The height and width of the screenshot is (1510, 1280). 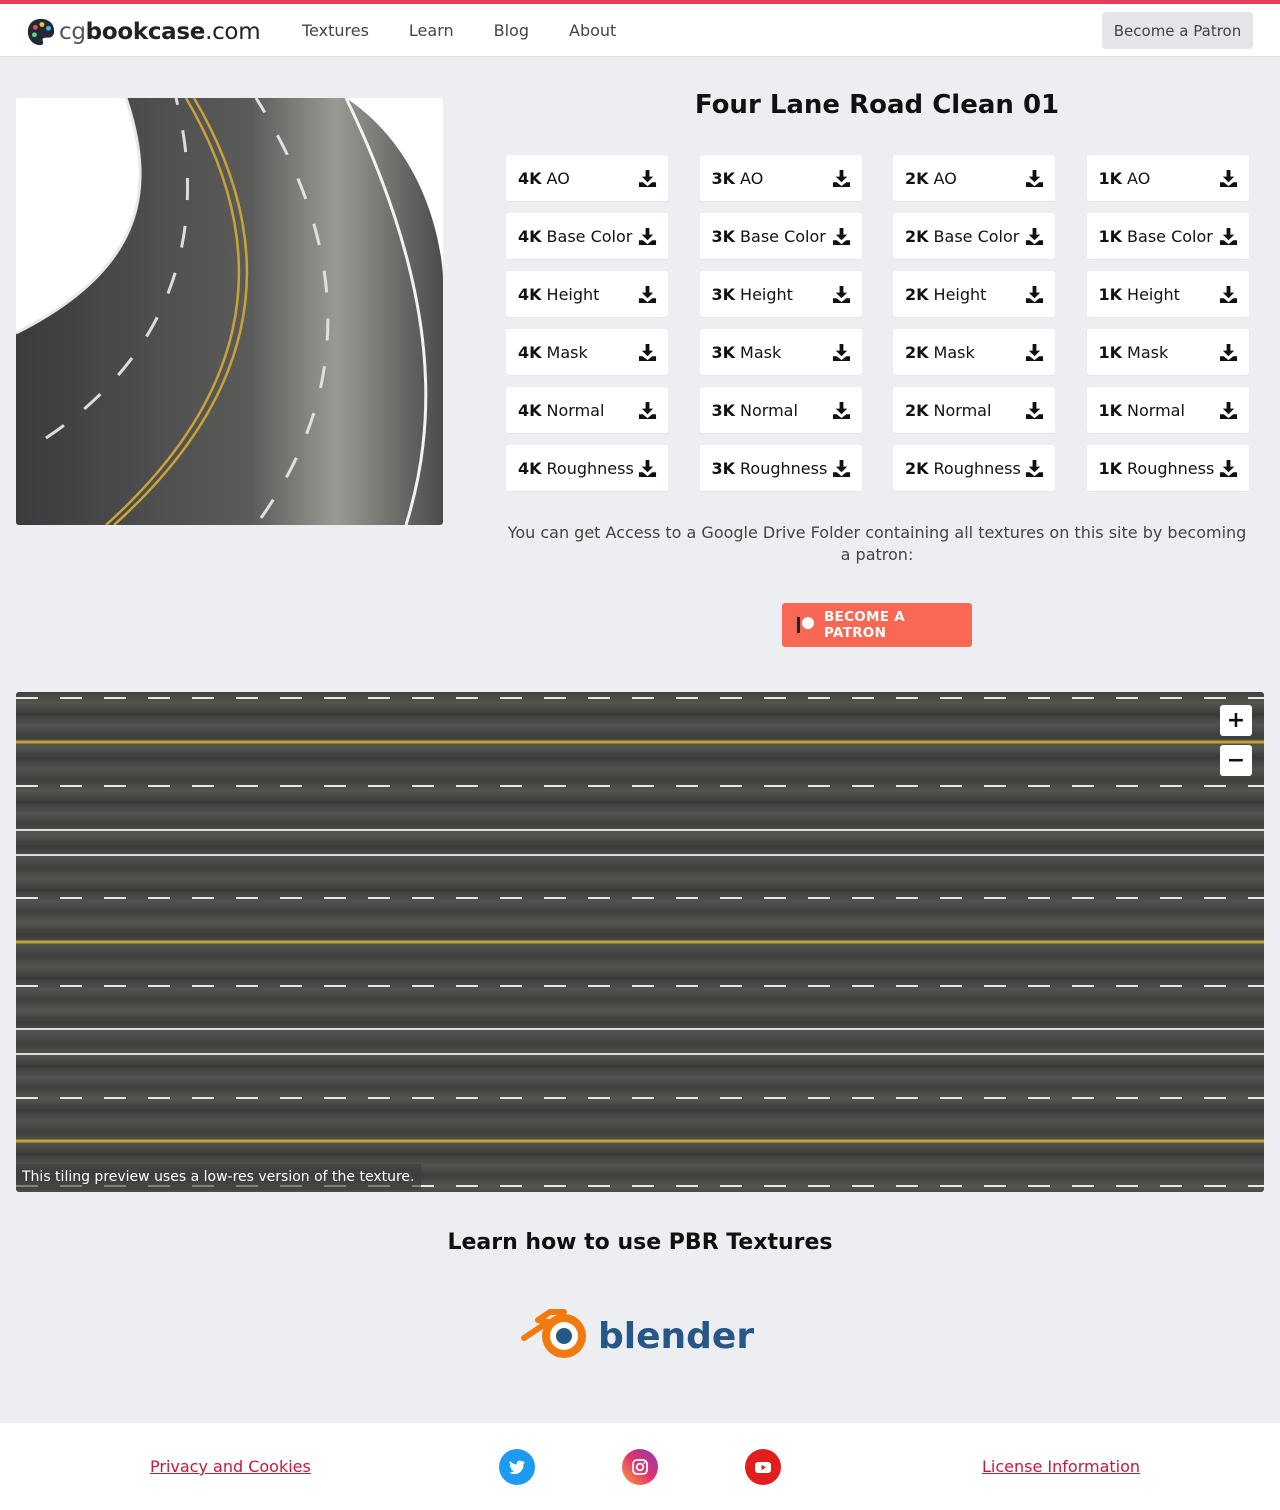 I want to click on download-2k-base-color-button: 2K Base Color, so click(x=974, y=236).